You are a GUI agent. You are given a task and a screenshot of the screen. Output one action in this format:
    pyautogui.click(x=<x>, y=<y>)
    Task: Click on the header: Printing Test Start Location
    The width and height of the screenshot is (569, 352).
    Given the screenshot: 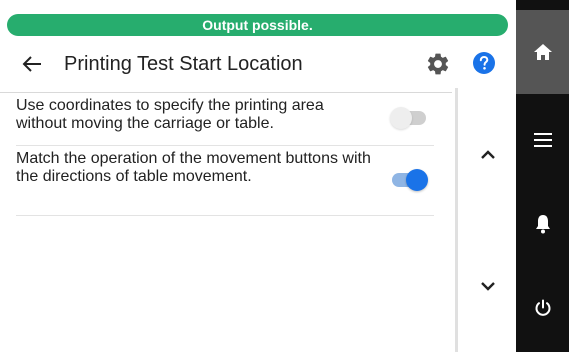 What is the action you would take?
    pyautogui.click(x=257, y=64)
    